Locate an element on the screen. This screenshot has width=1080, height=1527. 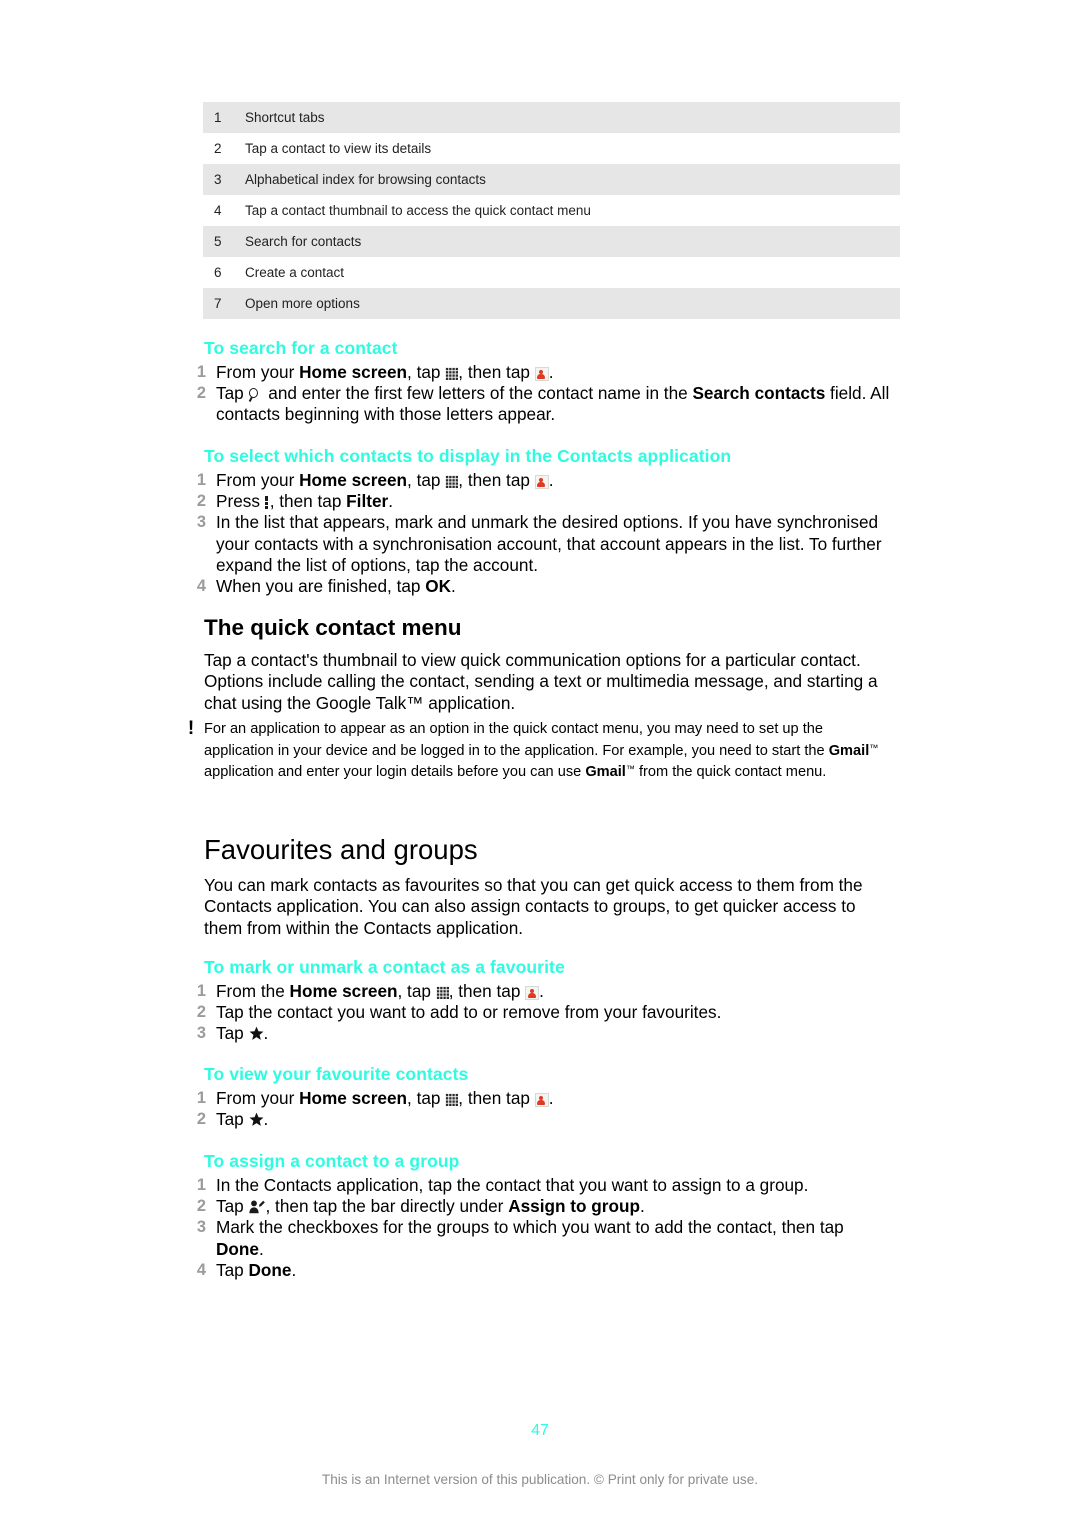
list-item: 2 Press , then tap Filter. is located at coordinates (537, 501).